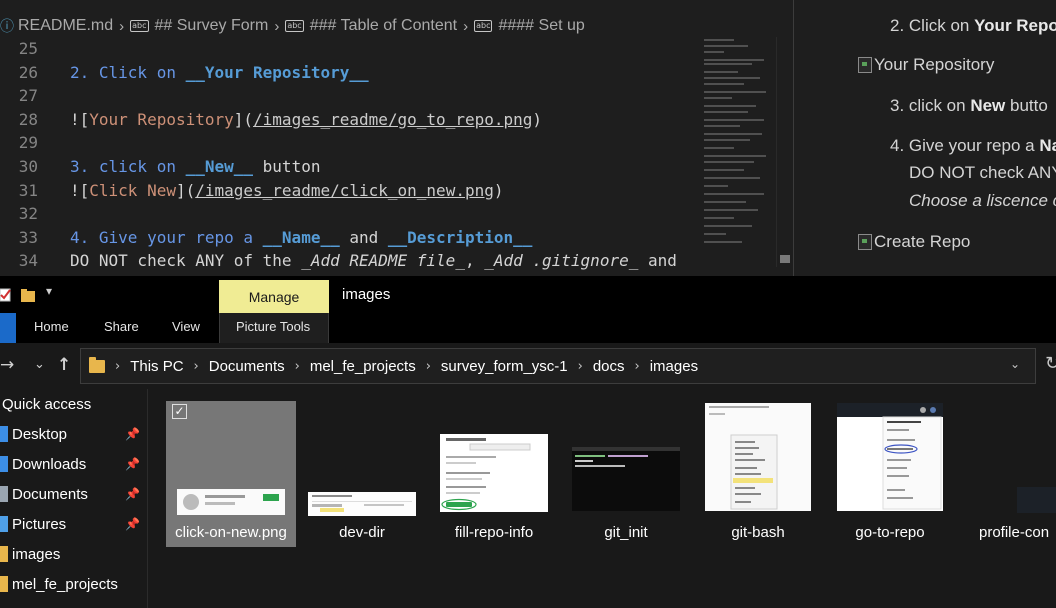 The width and height of the screenshot is (1056, 608). Describe the element at coordinates (231, 532) in the screenshot. I see `file-name: click-on-new.png` at that location.